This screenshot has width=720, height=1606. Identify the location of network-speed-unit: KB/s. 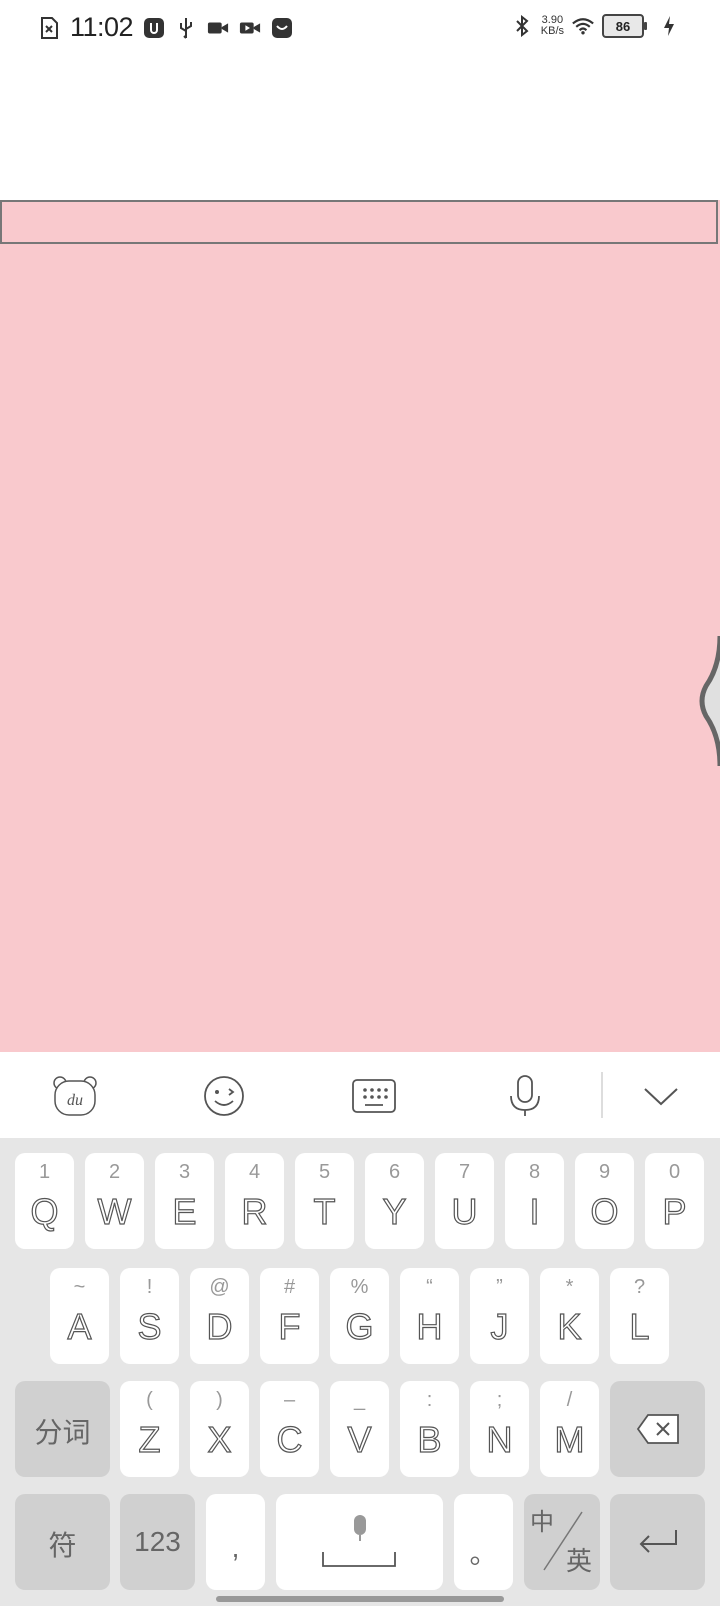
(552, 31).